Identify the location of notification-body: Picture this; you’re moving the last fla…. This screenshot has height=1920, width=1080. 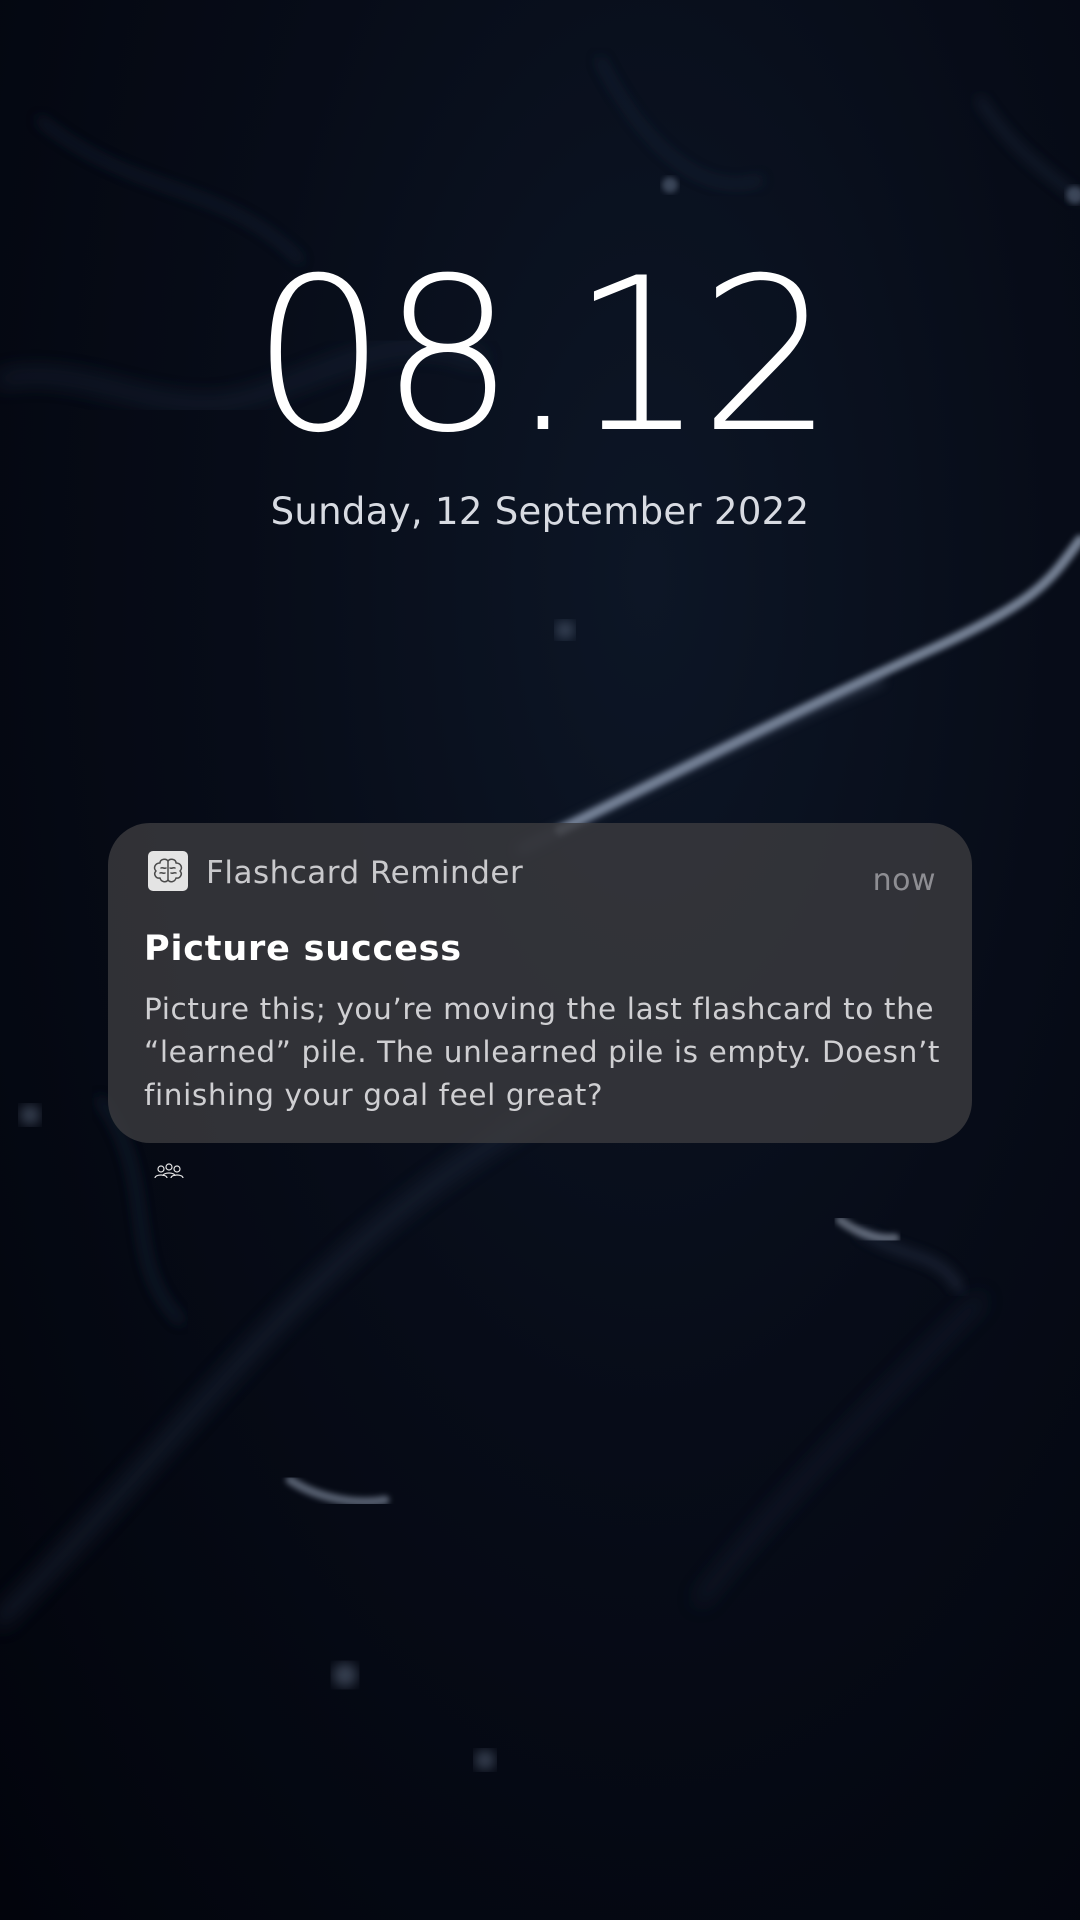
(542, 1052).